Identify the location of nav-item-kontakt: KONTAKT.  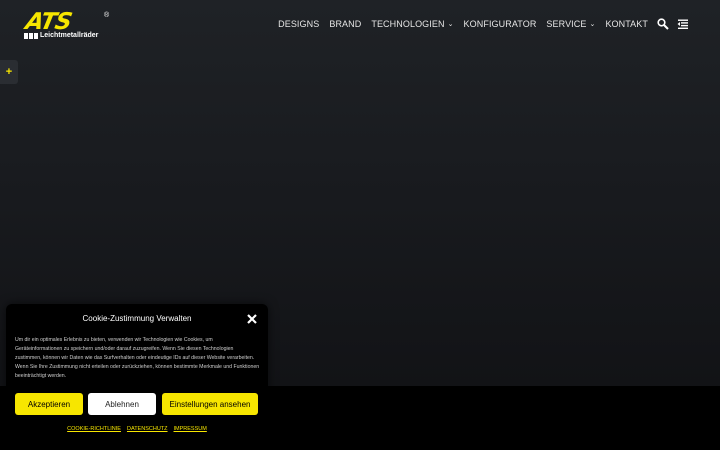
(626, 24).